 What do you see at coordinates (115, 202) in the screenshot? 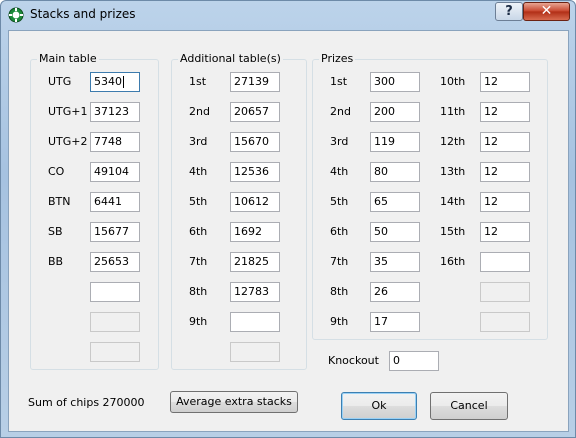
I see `main-stack-input-btn: 6441` at bounding box center [115, 202].